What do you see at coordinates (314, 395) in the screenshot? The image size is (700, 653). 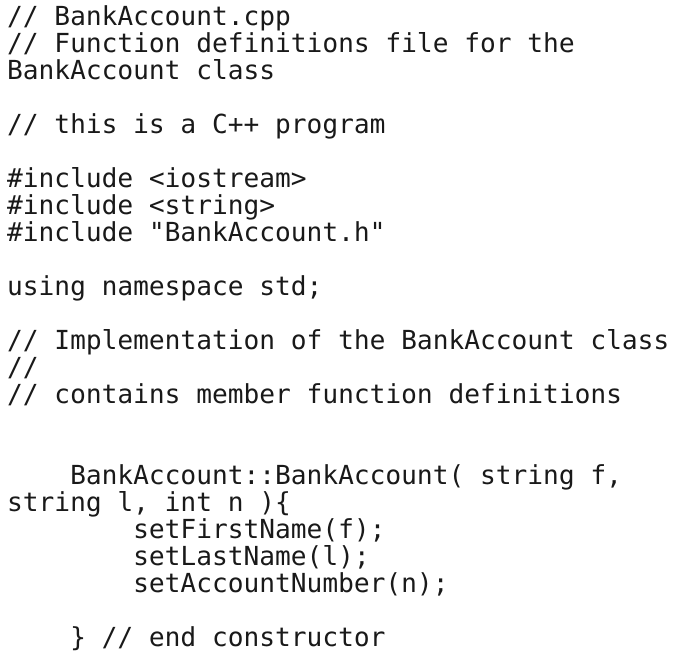 I see `code-line: // contains member function definitions` at bounding box center [314, 395].